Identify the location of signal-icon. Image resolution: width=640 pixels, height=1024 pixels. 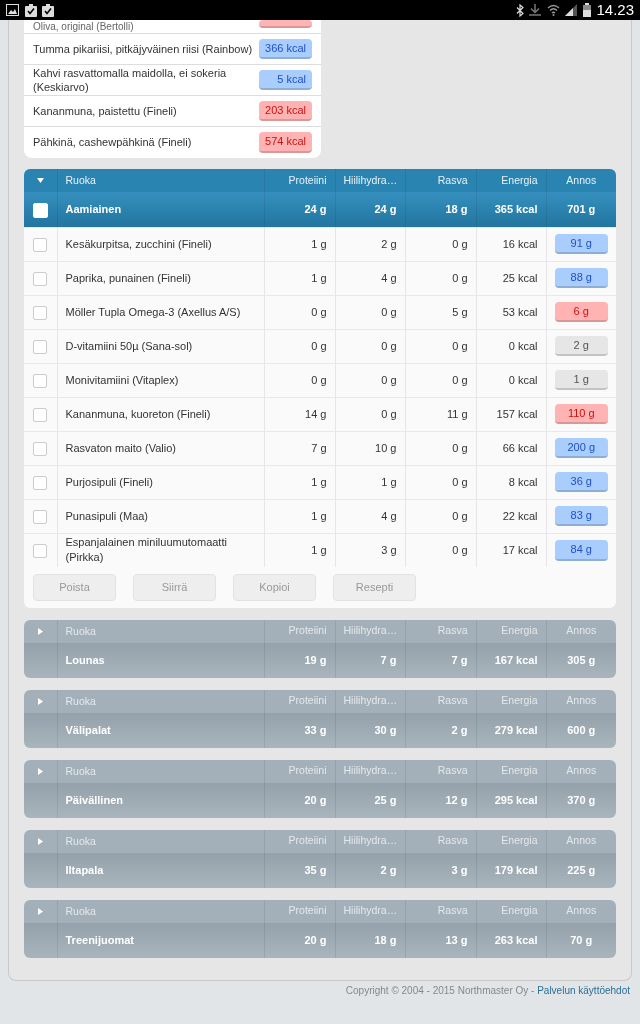
(571, 10).